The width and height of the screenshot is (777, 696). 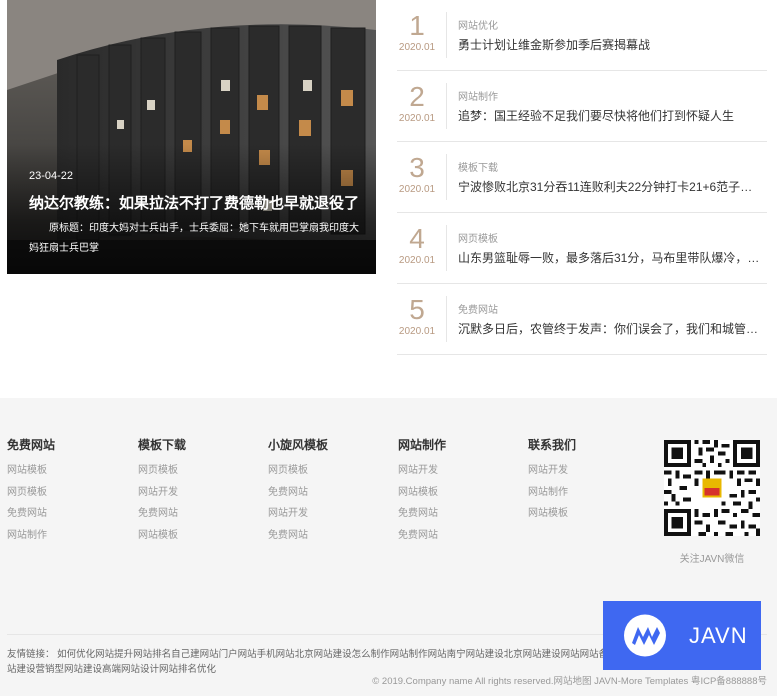 I want to click on rank-number: 5, so click(x=417, y=309).